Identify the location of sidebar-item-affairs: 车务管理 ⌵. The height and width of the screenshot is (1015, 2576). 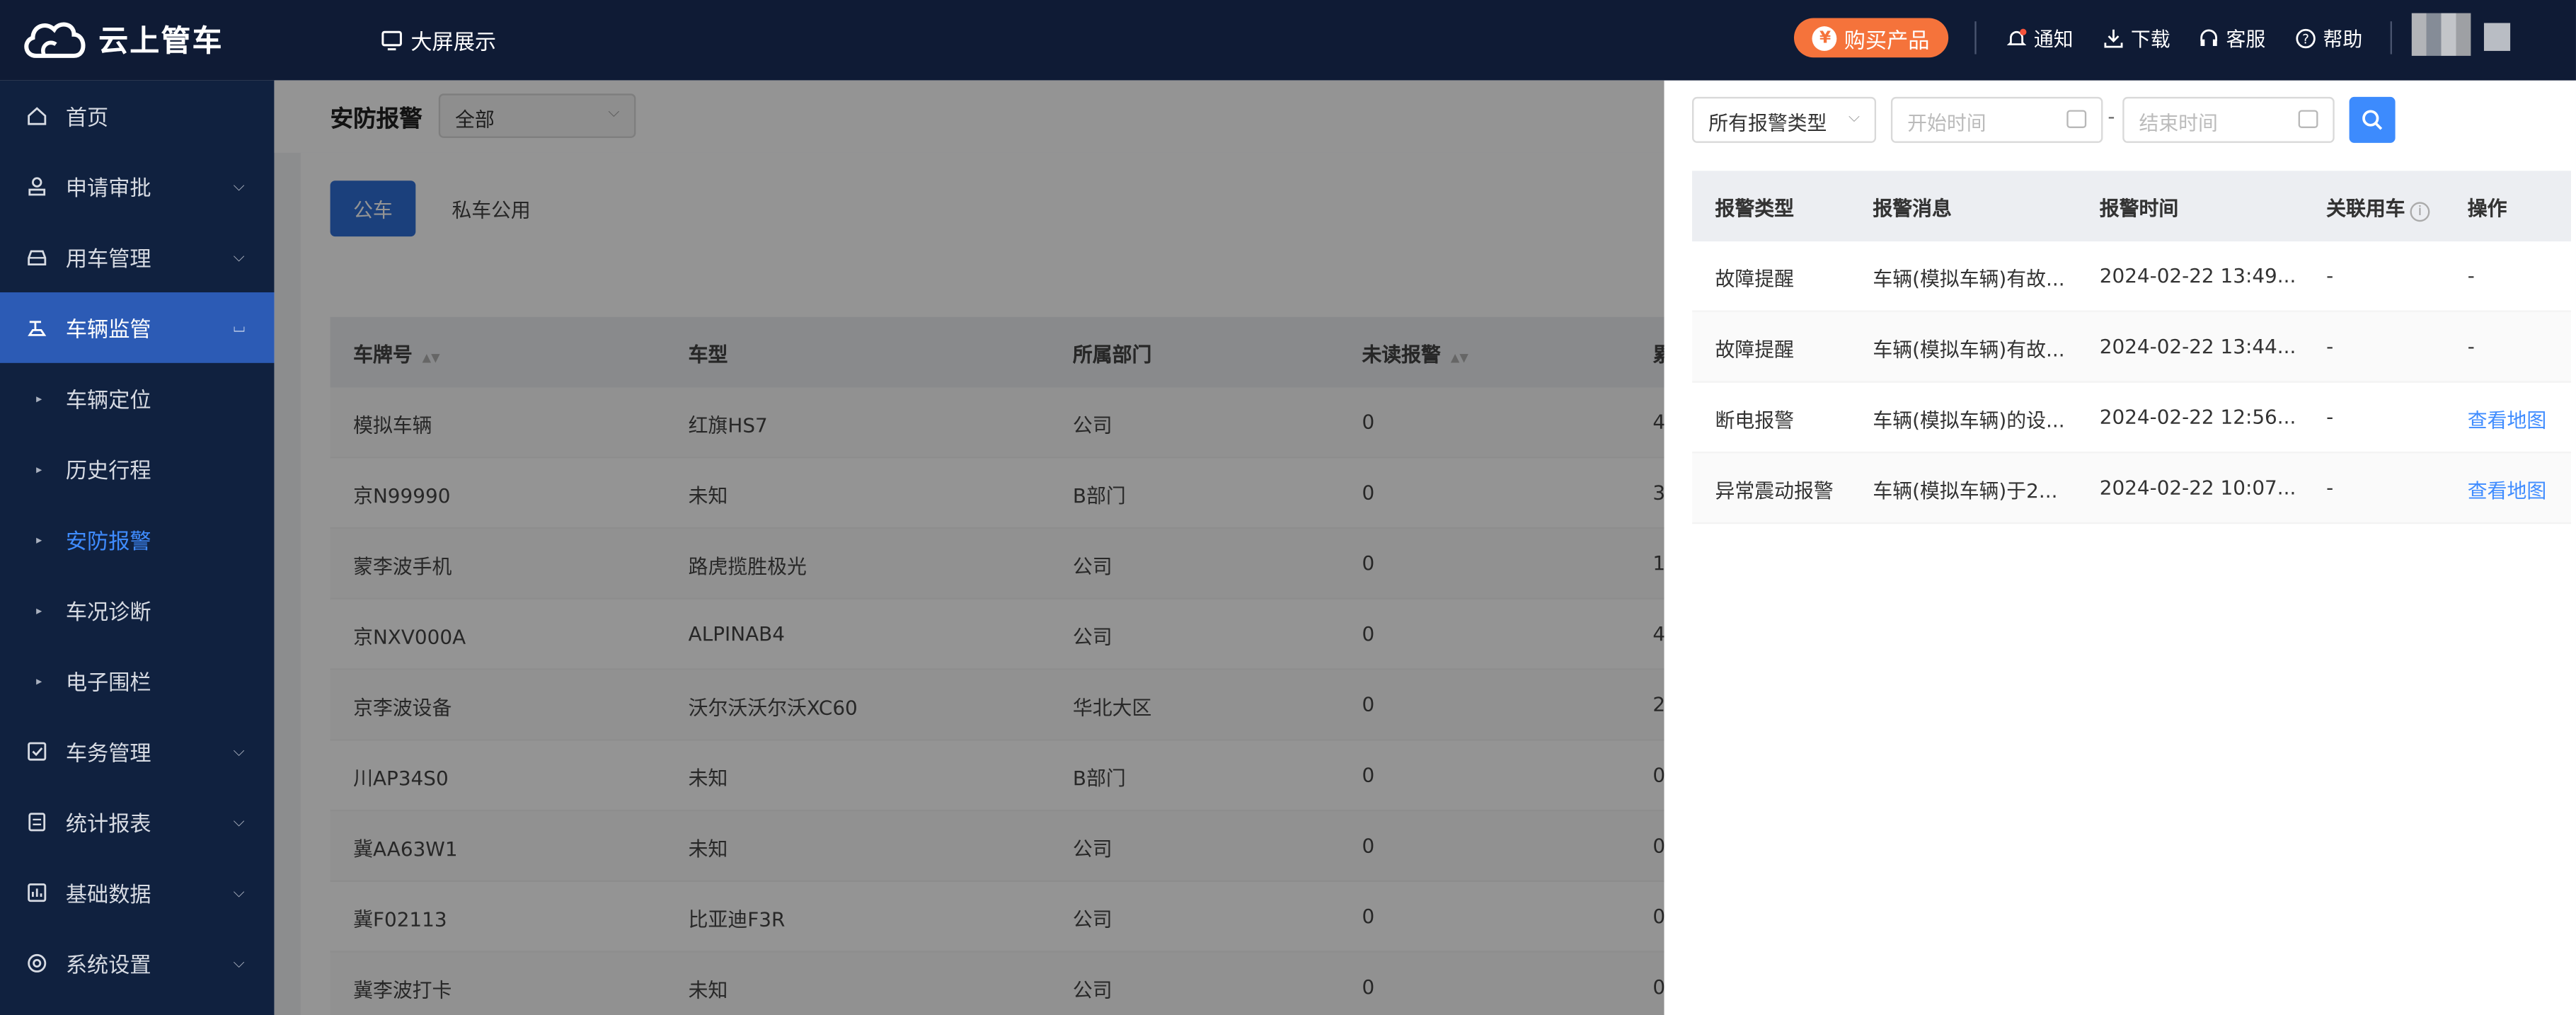
(137, 751).